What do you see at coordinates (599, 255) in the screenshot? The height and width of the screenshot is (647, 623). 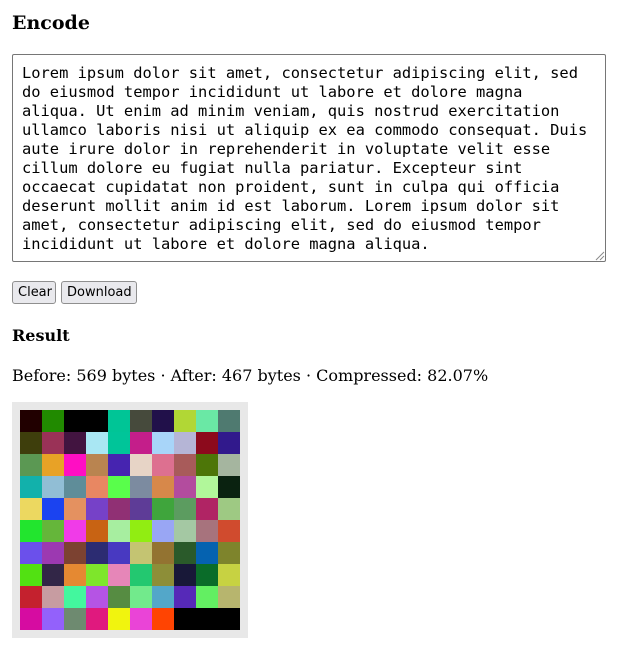 I see `resize-handle-icon` at bounding box center [599, 255].